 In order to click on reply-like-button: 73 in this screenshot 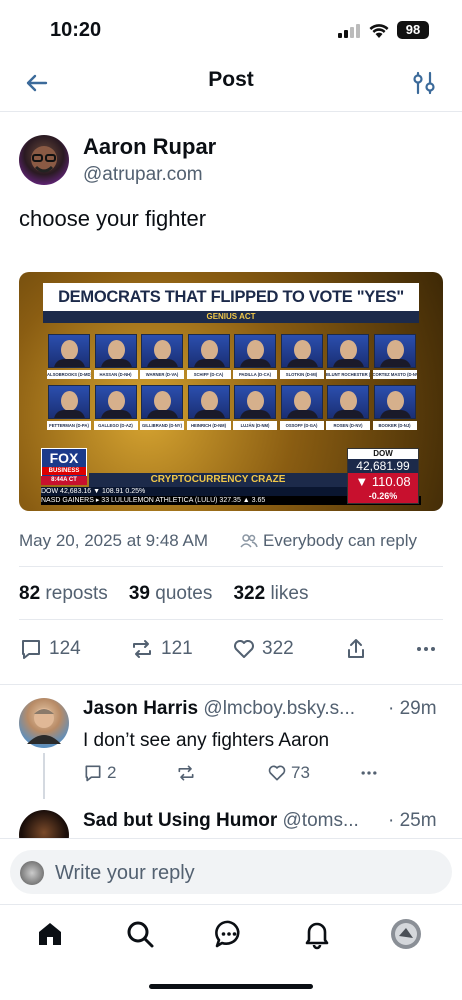, I will do `click(288, 773)`.